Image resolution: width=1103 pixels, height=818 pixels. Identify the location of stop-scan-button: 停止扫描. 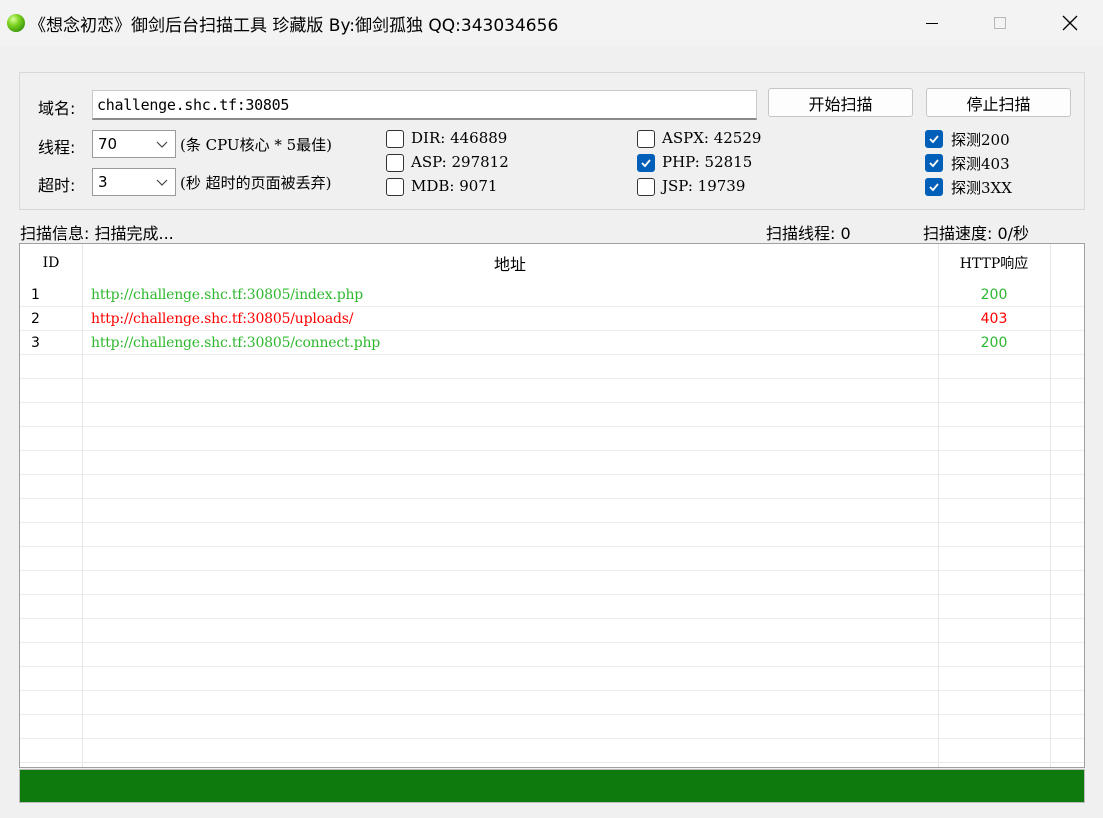
(998, 102).